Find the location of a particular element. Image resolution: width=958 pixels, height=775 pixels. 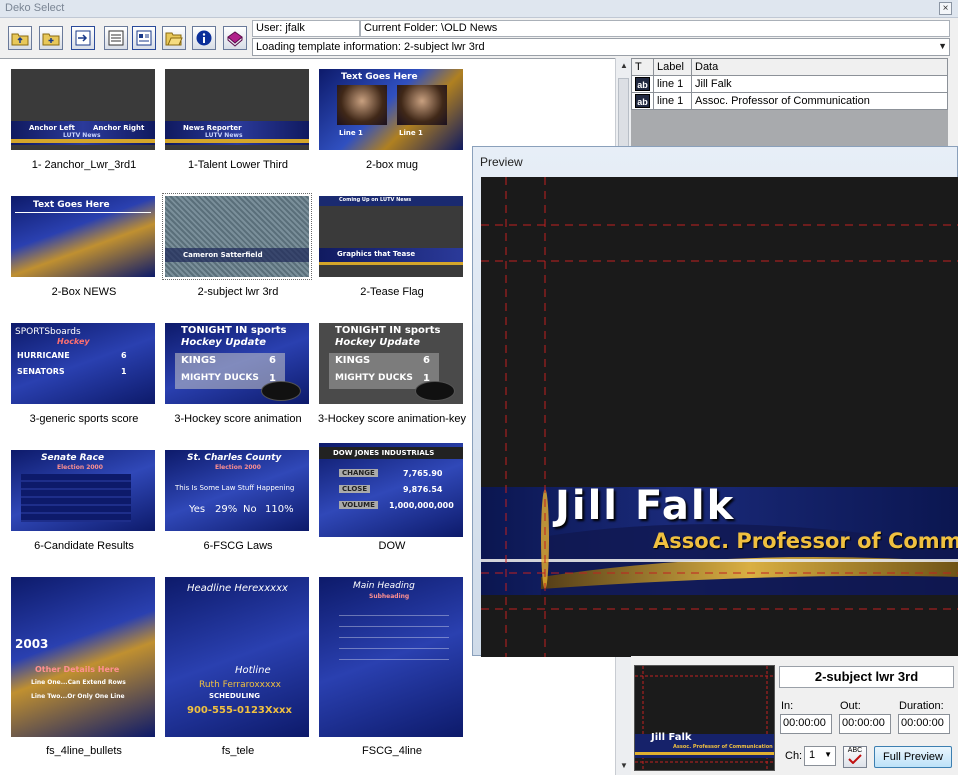

user-field: User: jfalk is located at coordinates (306, 28).